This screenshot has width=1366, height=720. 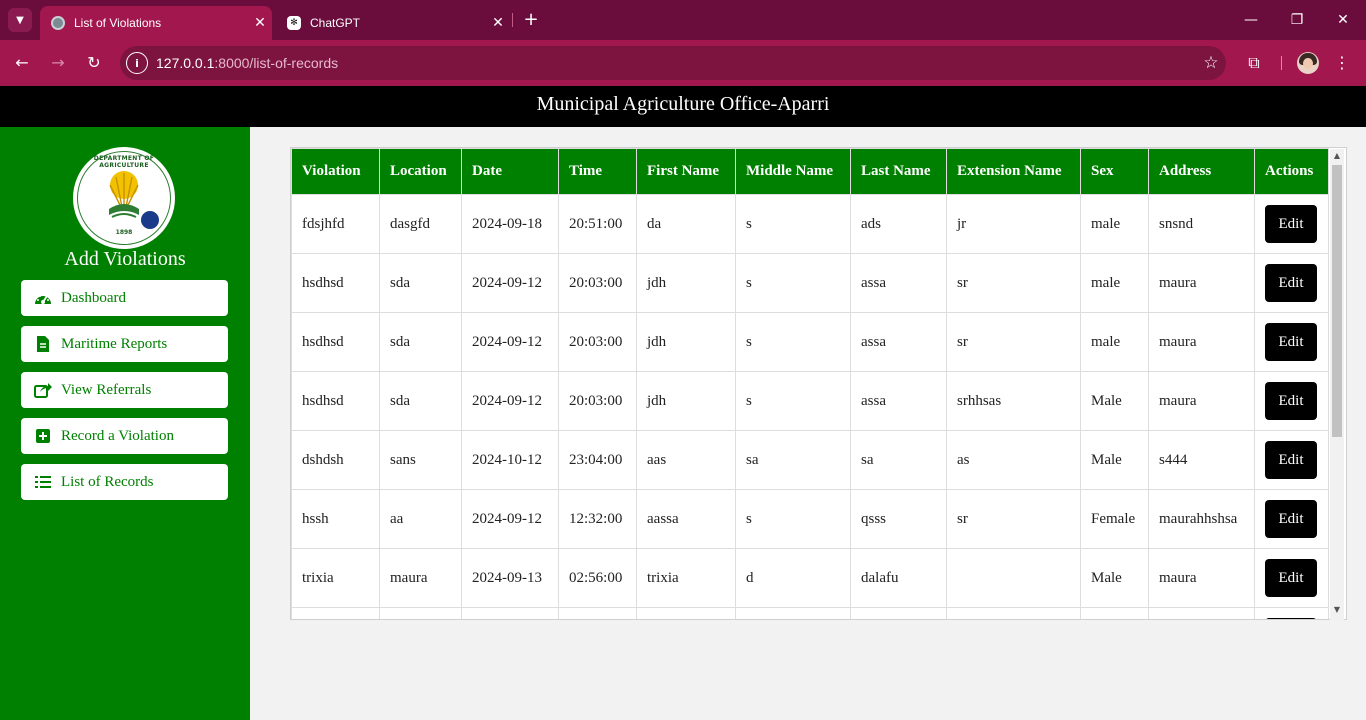 I want to click on forward-icon: →, so click(x=58, y=63).